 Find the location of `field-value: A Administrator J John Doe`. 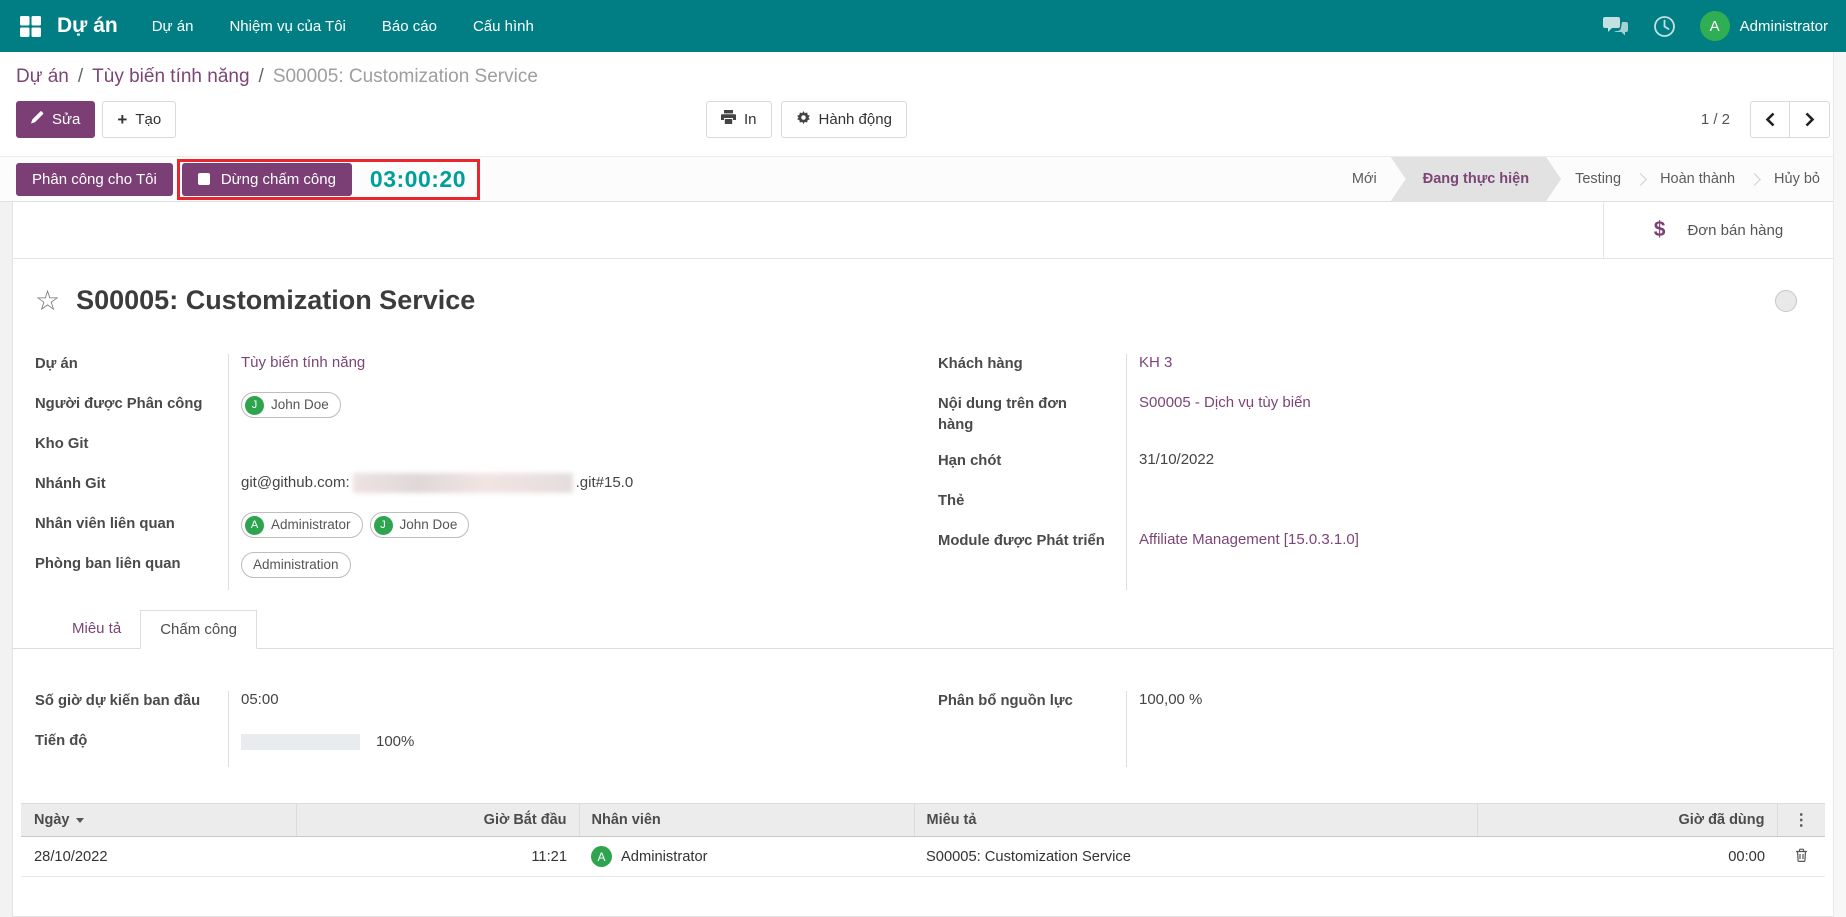

field-value: A Administrator J John Doe is located at coordinates (568, 525).